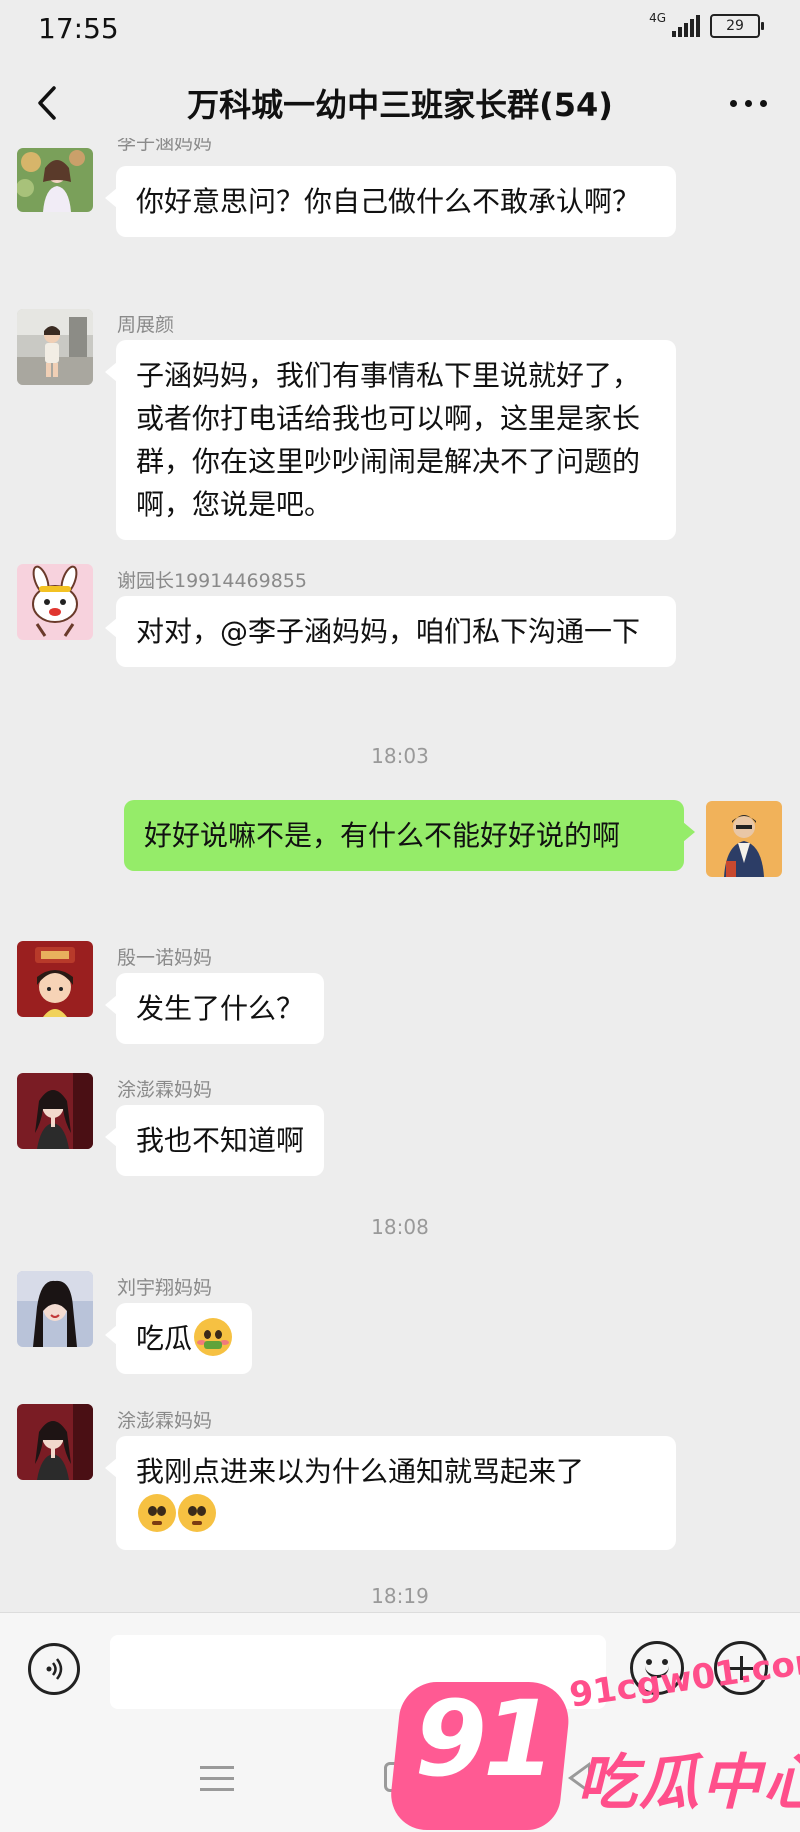 This screenshot has height=1832, width=800. I want to click on sender-name: 殷一诺妈妈, so click(165, 958).